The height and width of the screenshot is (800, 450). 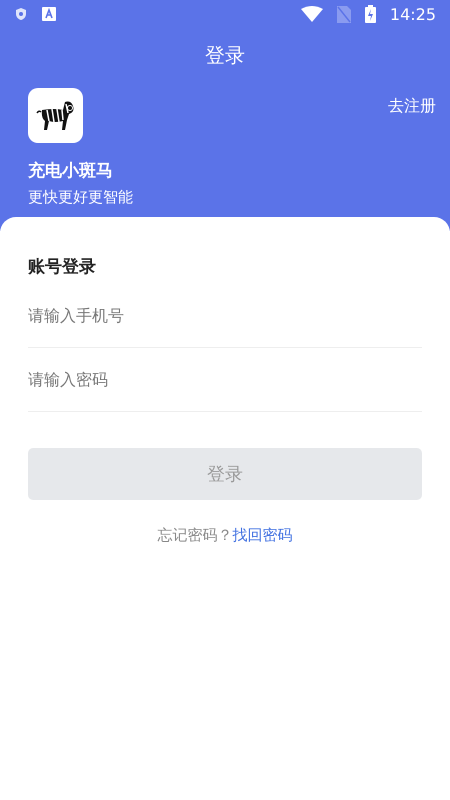 I want to click on app-logo-icon, so click(x=55, y=115).